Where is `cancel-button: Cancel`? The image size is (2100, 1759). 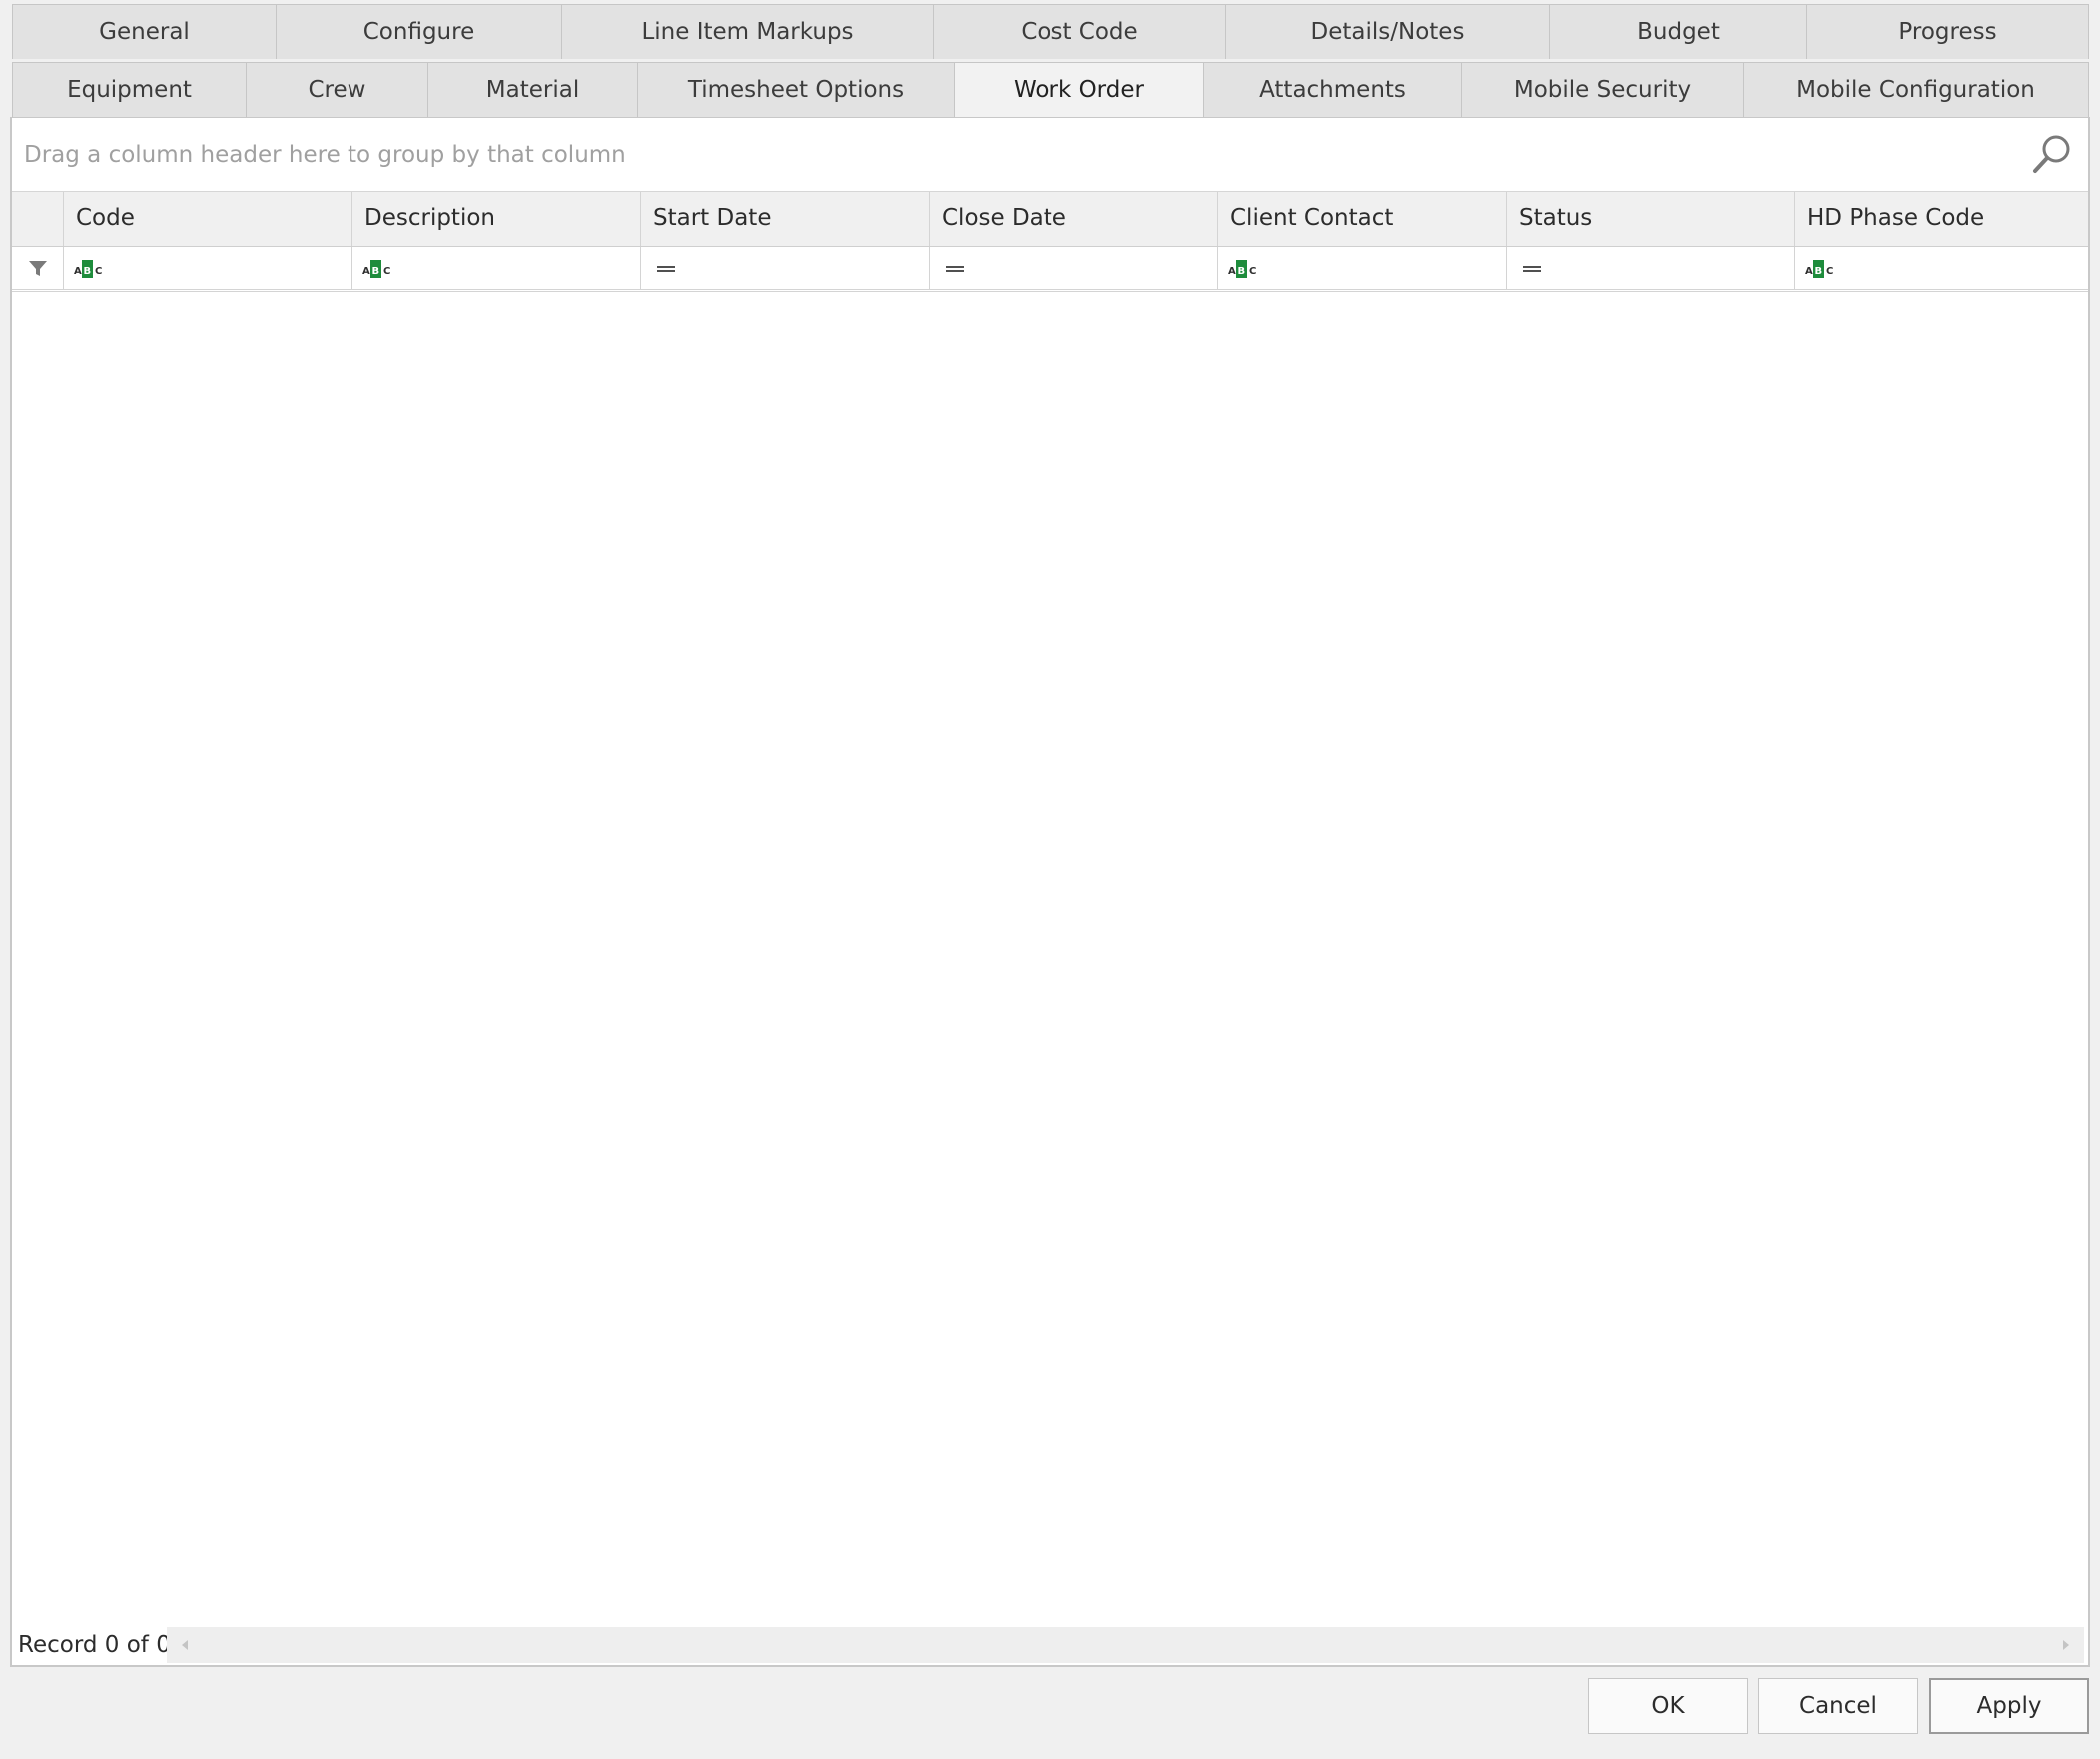 cancel-button: Cancel is located at coordinates (1838, 1706).